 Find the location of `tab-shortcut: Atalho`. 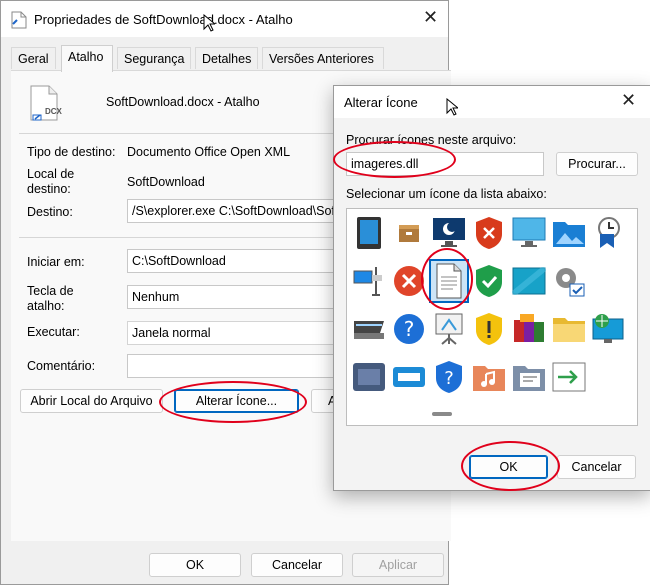

tab-shortcut: Atalho is located at coordinates (87, 58).